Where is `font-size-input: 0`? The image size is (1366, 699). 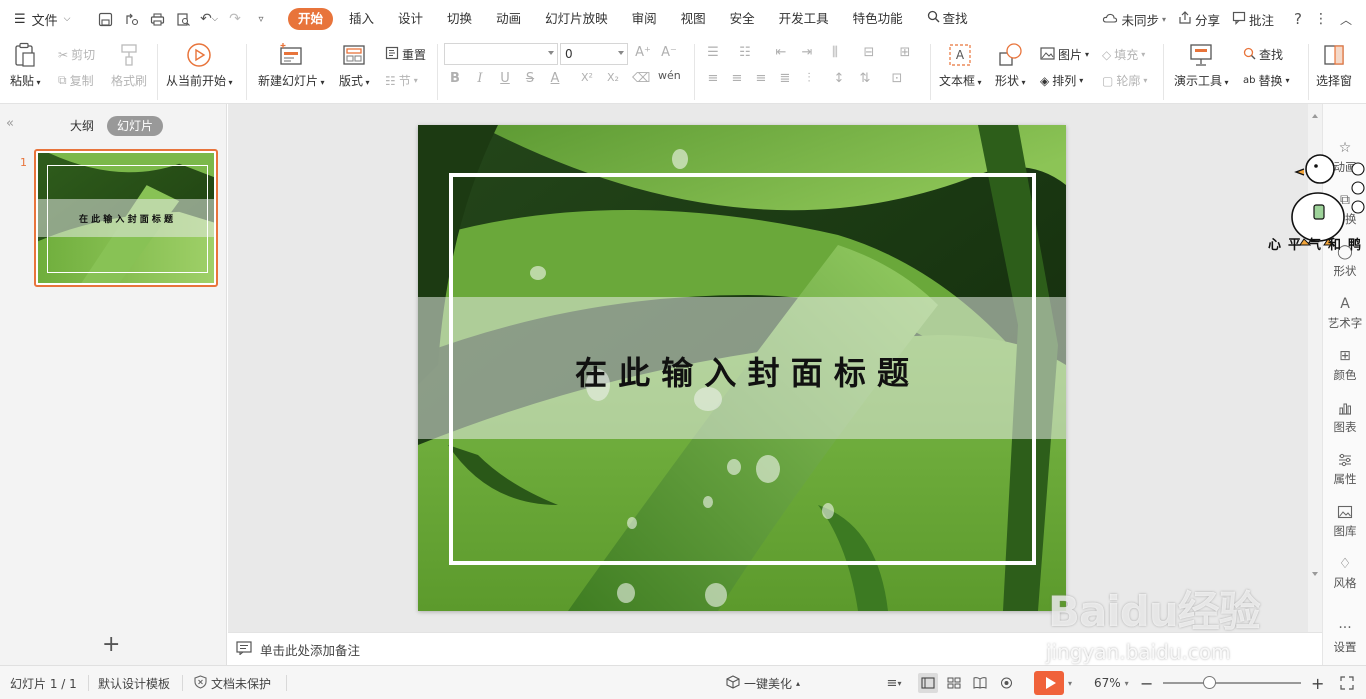
font-size-input: 0 is located at coordinates (594, 54).